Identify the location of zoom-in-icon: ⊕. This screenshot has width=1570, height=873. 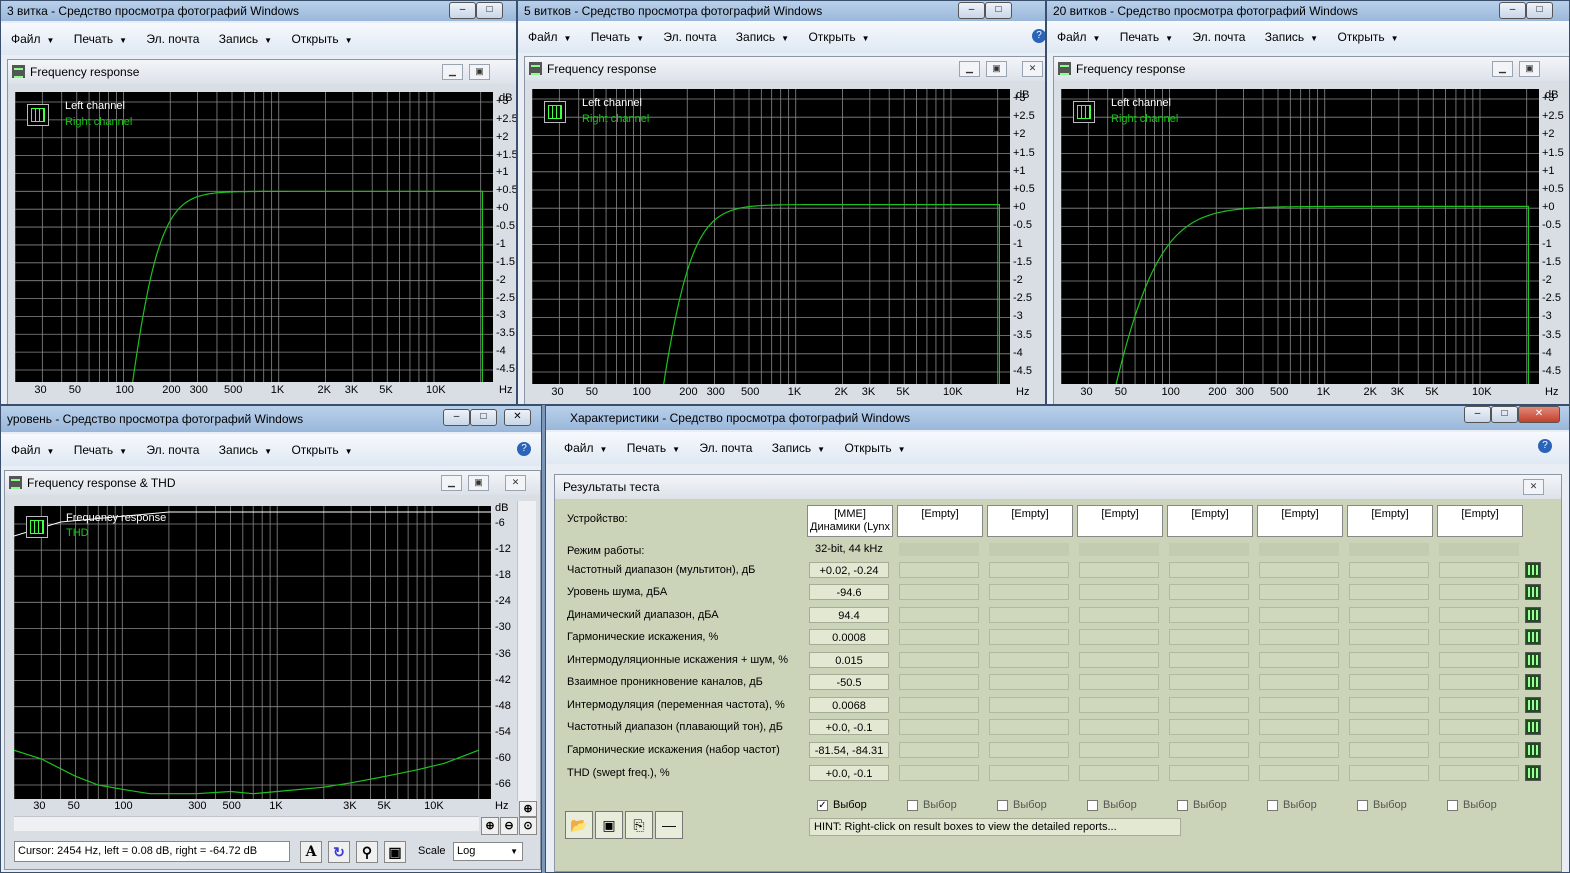
(490, 826).